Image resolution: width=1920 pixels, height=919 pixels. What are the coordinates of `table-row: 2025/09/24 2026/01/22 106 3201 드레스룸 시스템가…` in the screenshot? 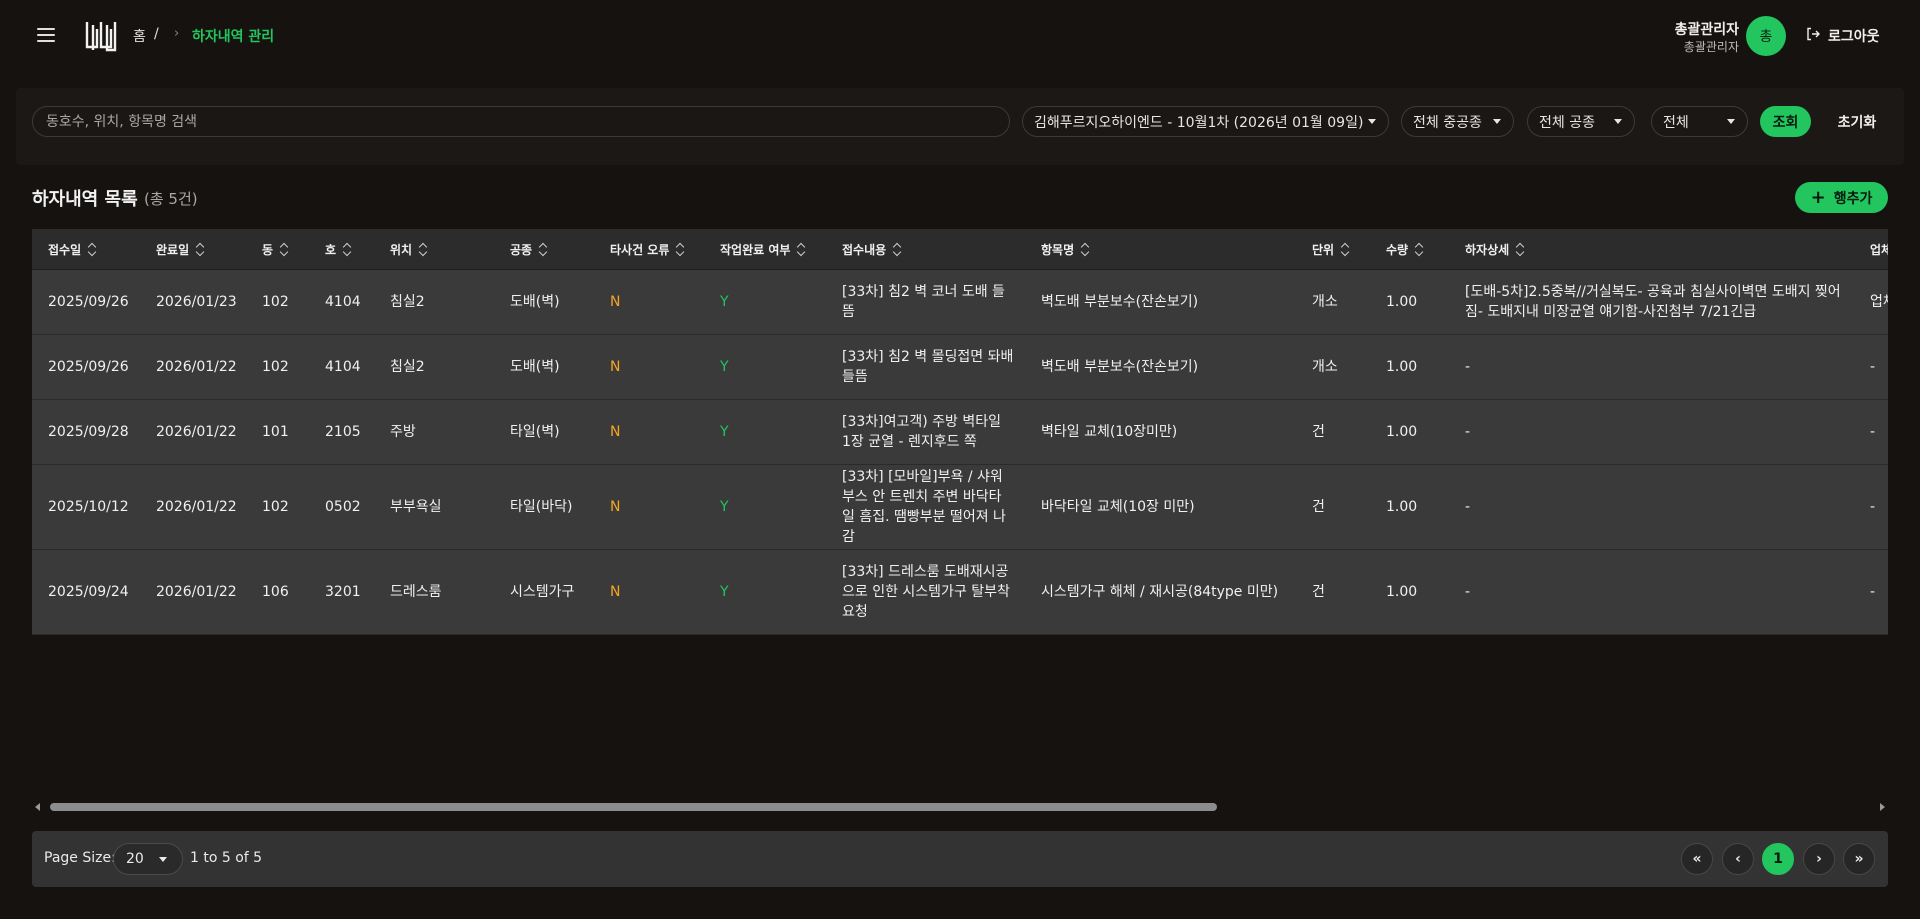 It's located at (960, 592).